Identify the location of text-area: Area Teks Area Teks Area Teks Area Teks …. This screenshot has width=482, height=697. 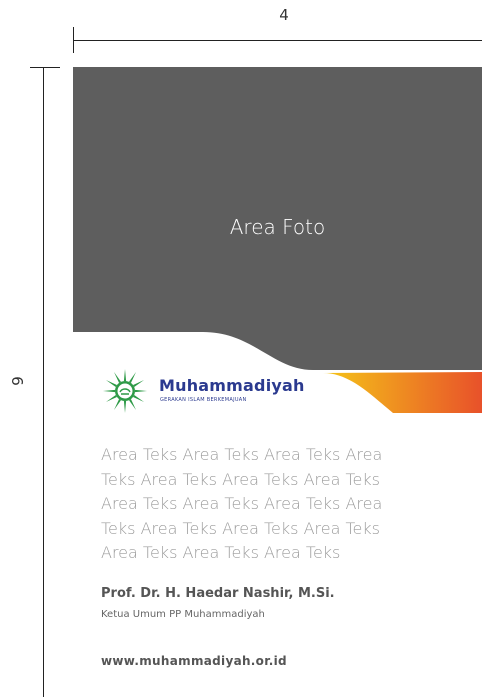
(271, 504).